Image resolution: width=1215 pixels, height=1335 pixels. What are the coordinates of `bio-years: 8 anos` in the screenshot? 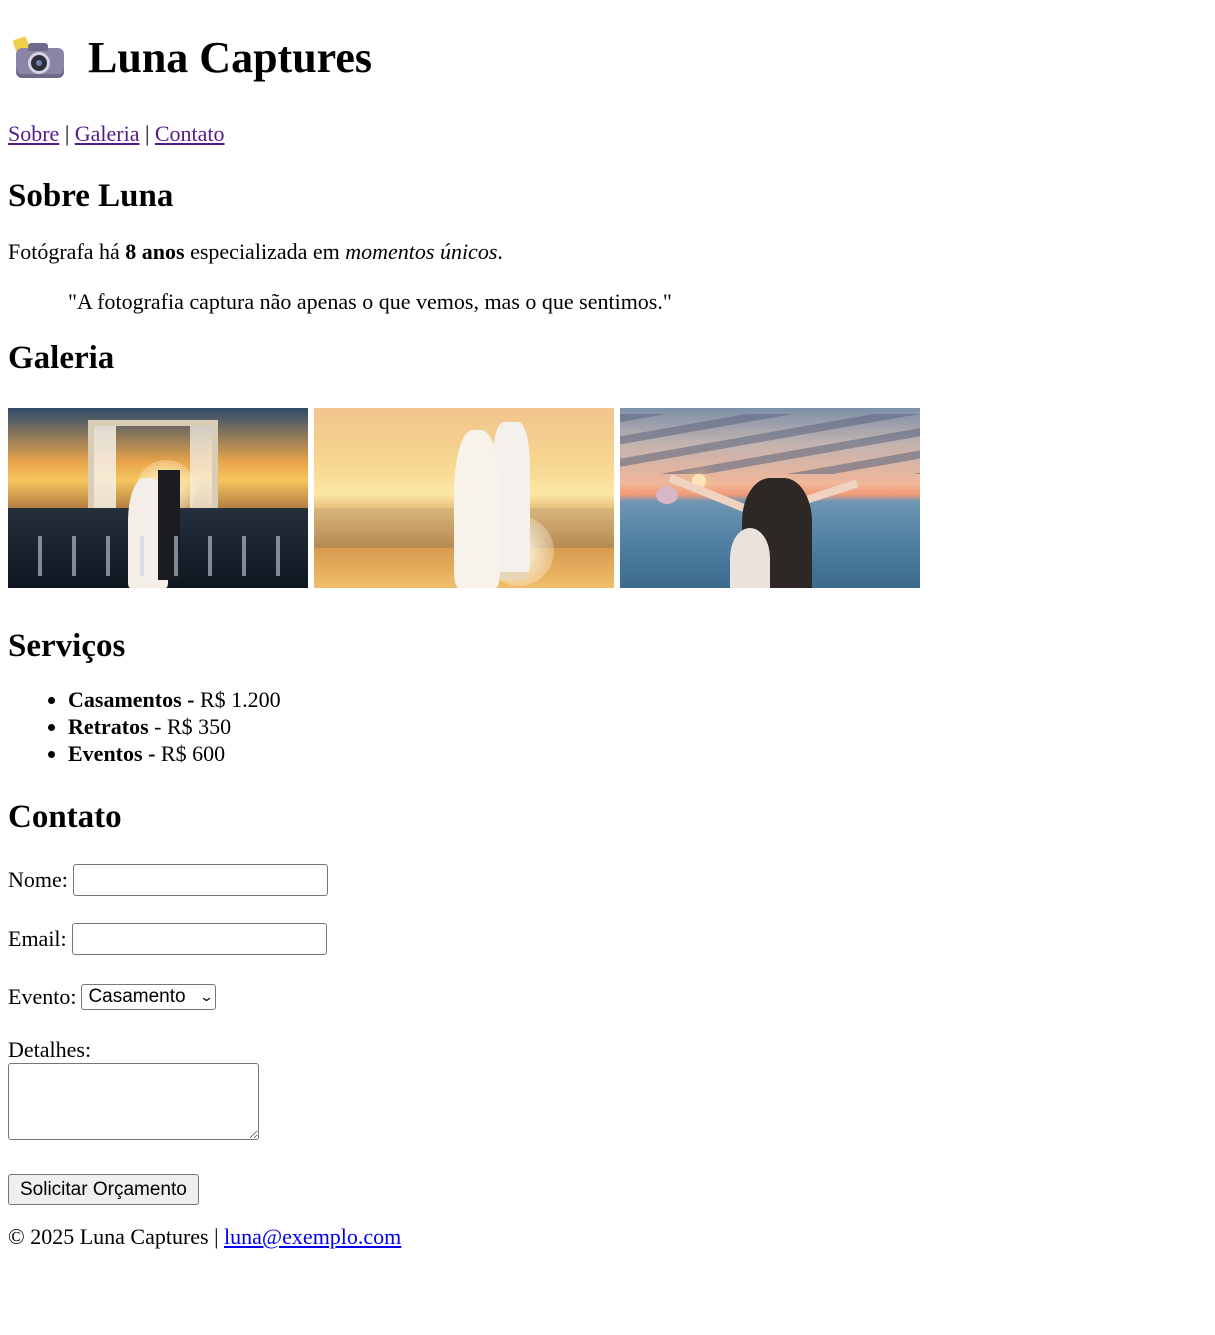 It's located at (155, 251).